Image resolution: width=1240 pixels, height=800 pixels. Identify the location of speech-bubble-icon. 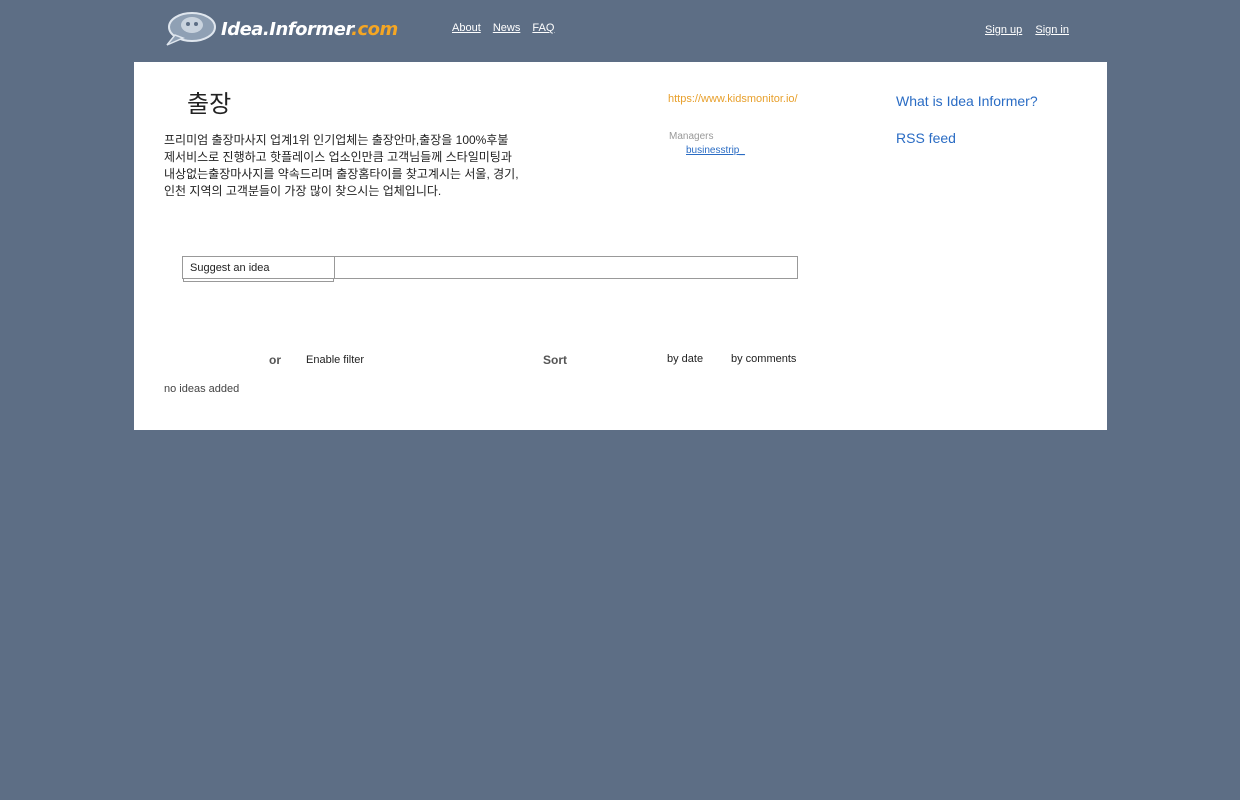
(191, 29).